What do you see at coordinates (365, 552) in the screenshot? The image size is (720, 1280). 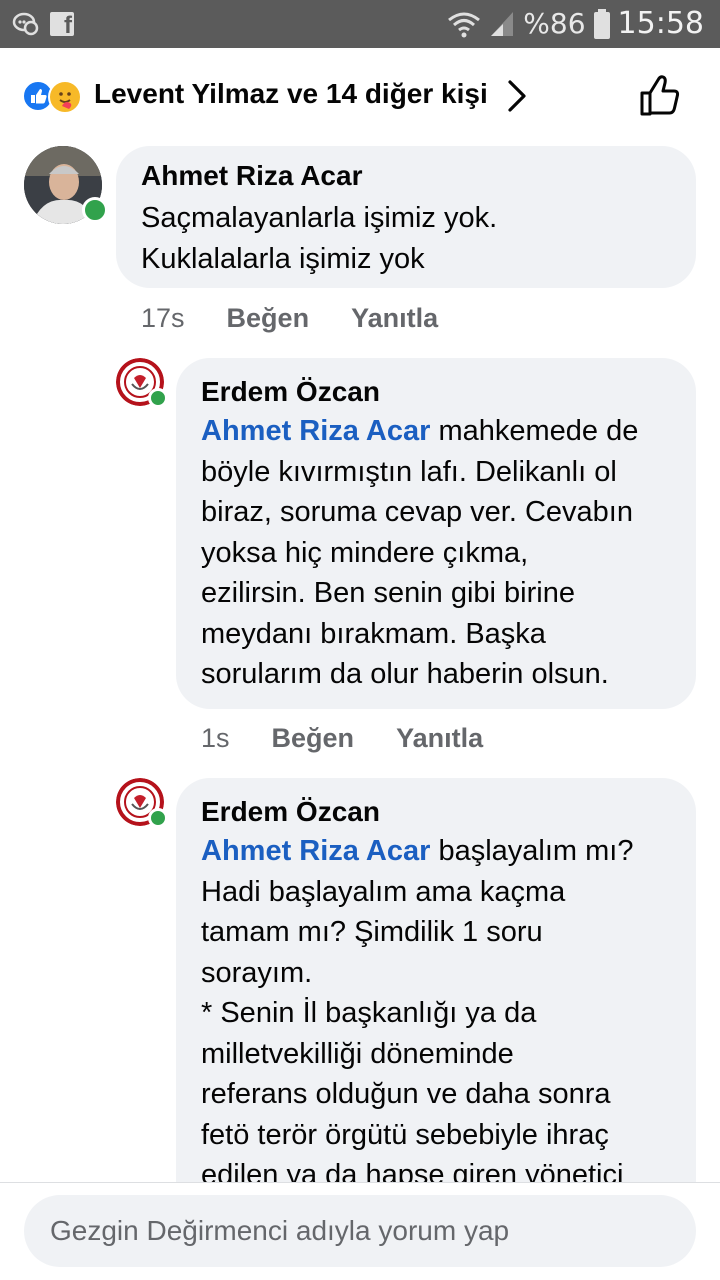 I see `comment-line: yoksa hiç mindere çıkma,` at bounding box center [365, 552].